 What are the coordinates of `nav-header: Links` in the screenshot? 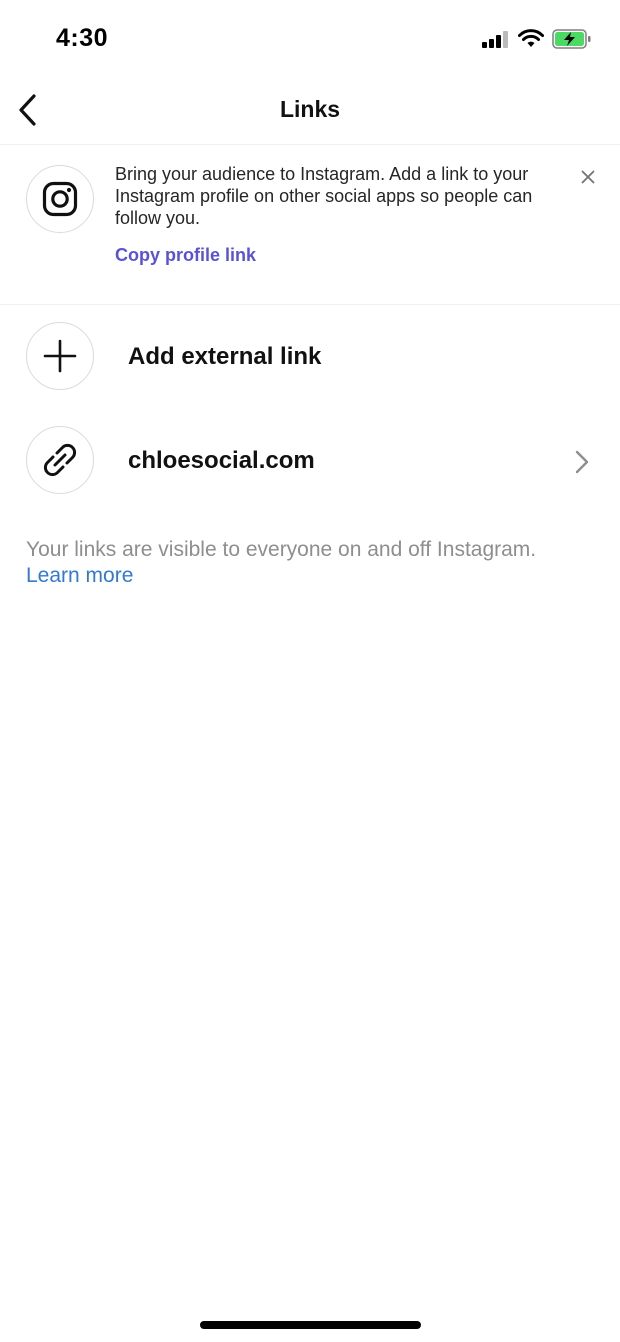 It's located at (310, 111).